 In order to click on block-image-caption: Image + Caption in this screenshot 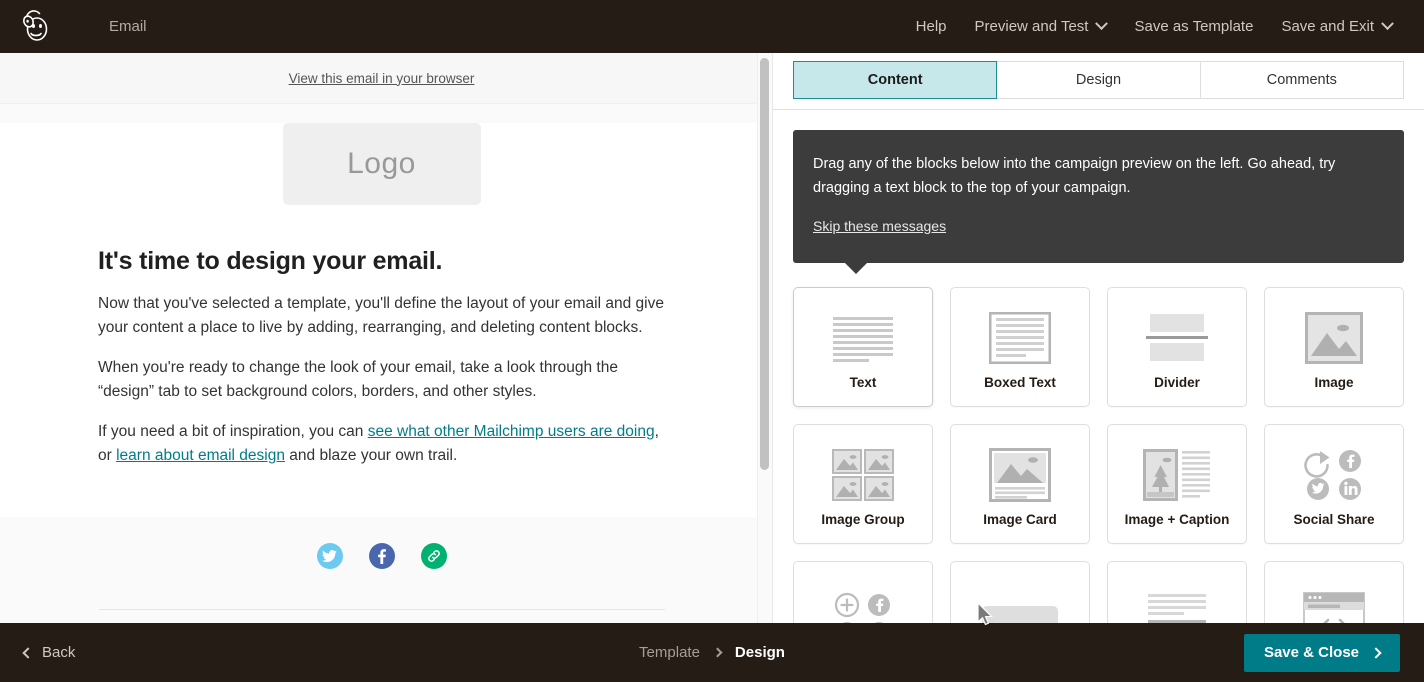, I will do `click(1177, 484)`.